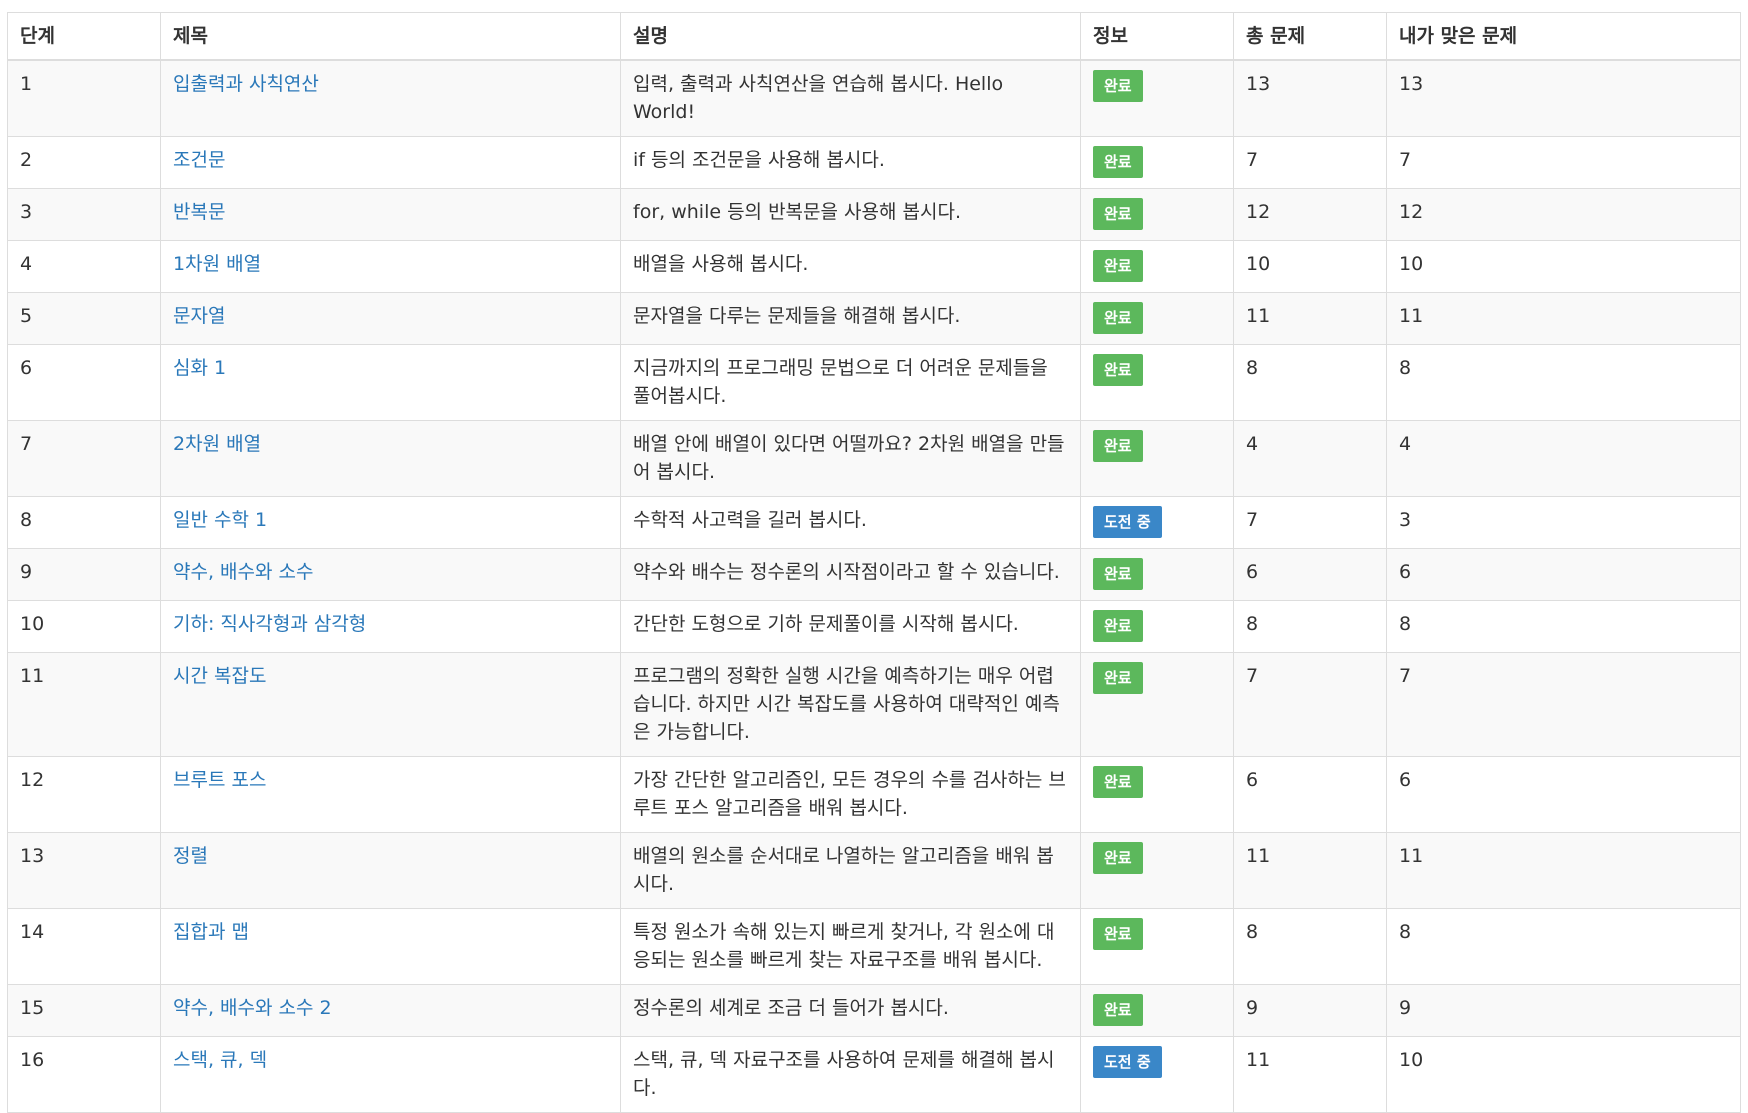 The image size is (1748, 1113). Describe the element at coordinates (874, 162) in the screenshot. I see `table-row: 2 조건문 if 등의 조건문을 사용해 봅시다. 완료 7 7` at that location.